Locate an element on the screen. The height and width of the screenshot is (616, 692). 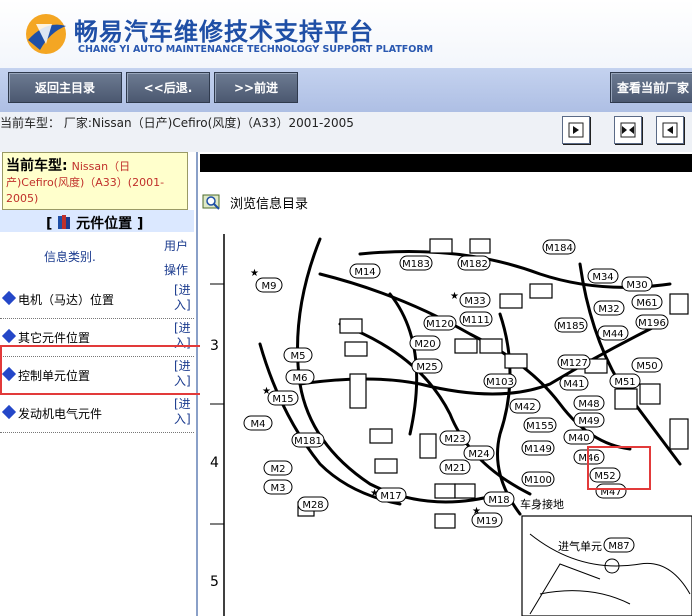
list-item-motor-location: 电机（马达）位置 [进 入] is located at coordinates (97, 300).